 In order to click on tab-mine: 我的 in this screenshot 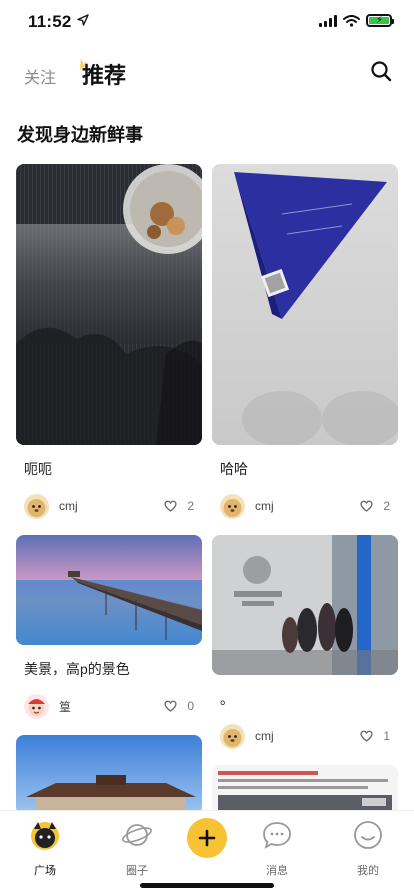, I will do `click(368, 848)`.